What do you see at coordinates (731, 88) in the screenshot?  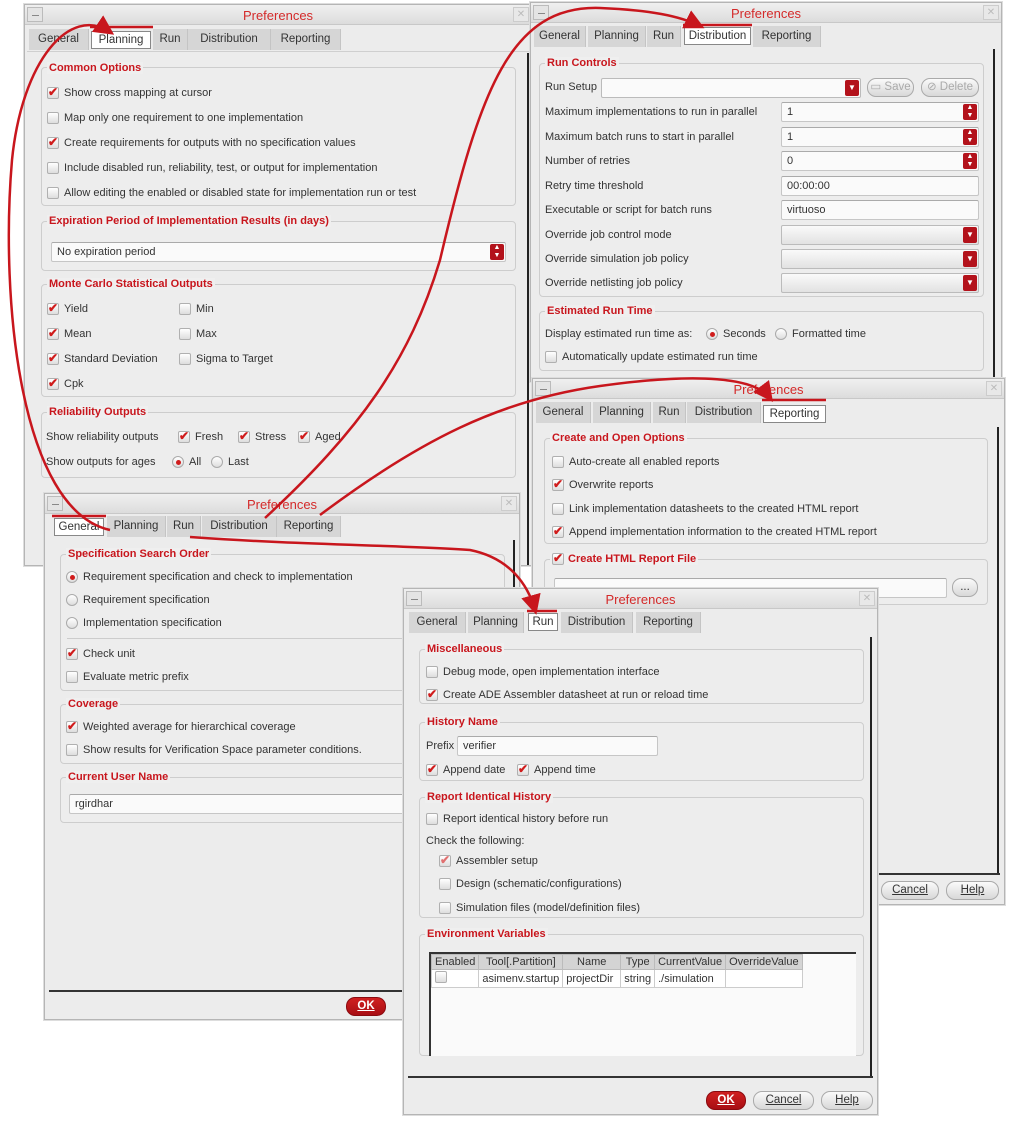 I see `run-setup-combo: ▼` at bounding box center [731, 88].